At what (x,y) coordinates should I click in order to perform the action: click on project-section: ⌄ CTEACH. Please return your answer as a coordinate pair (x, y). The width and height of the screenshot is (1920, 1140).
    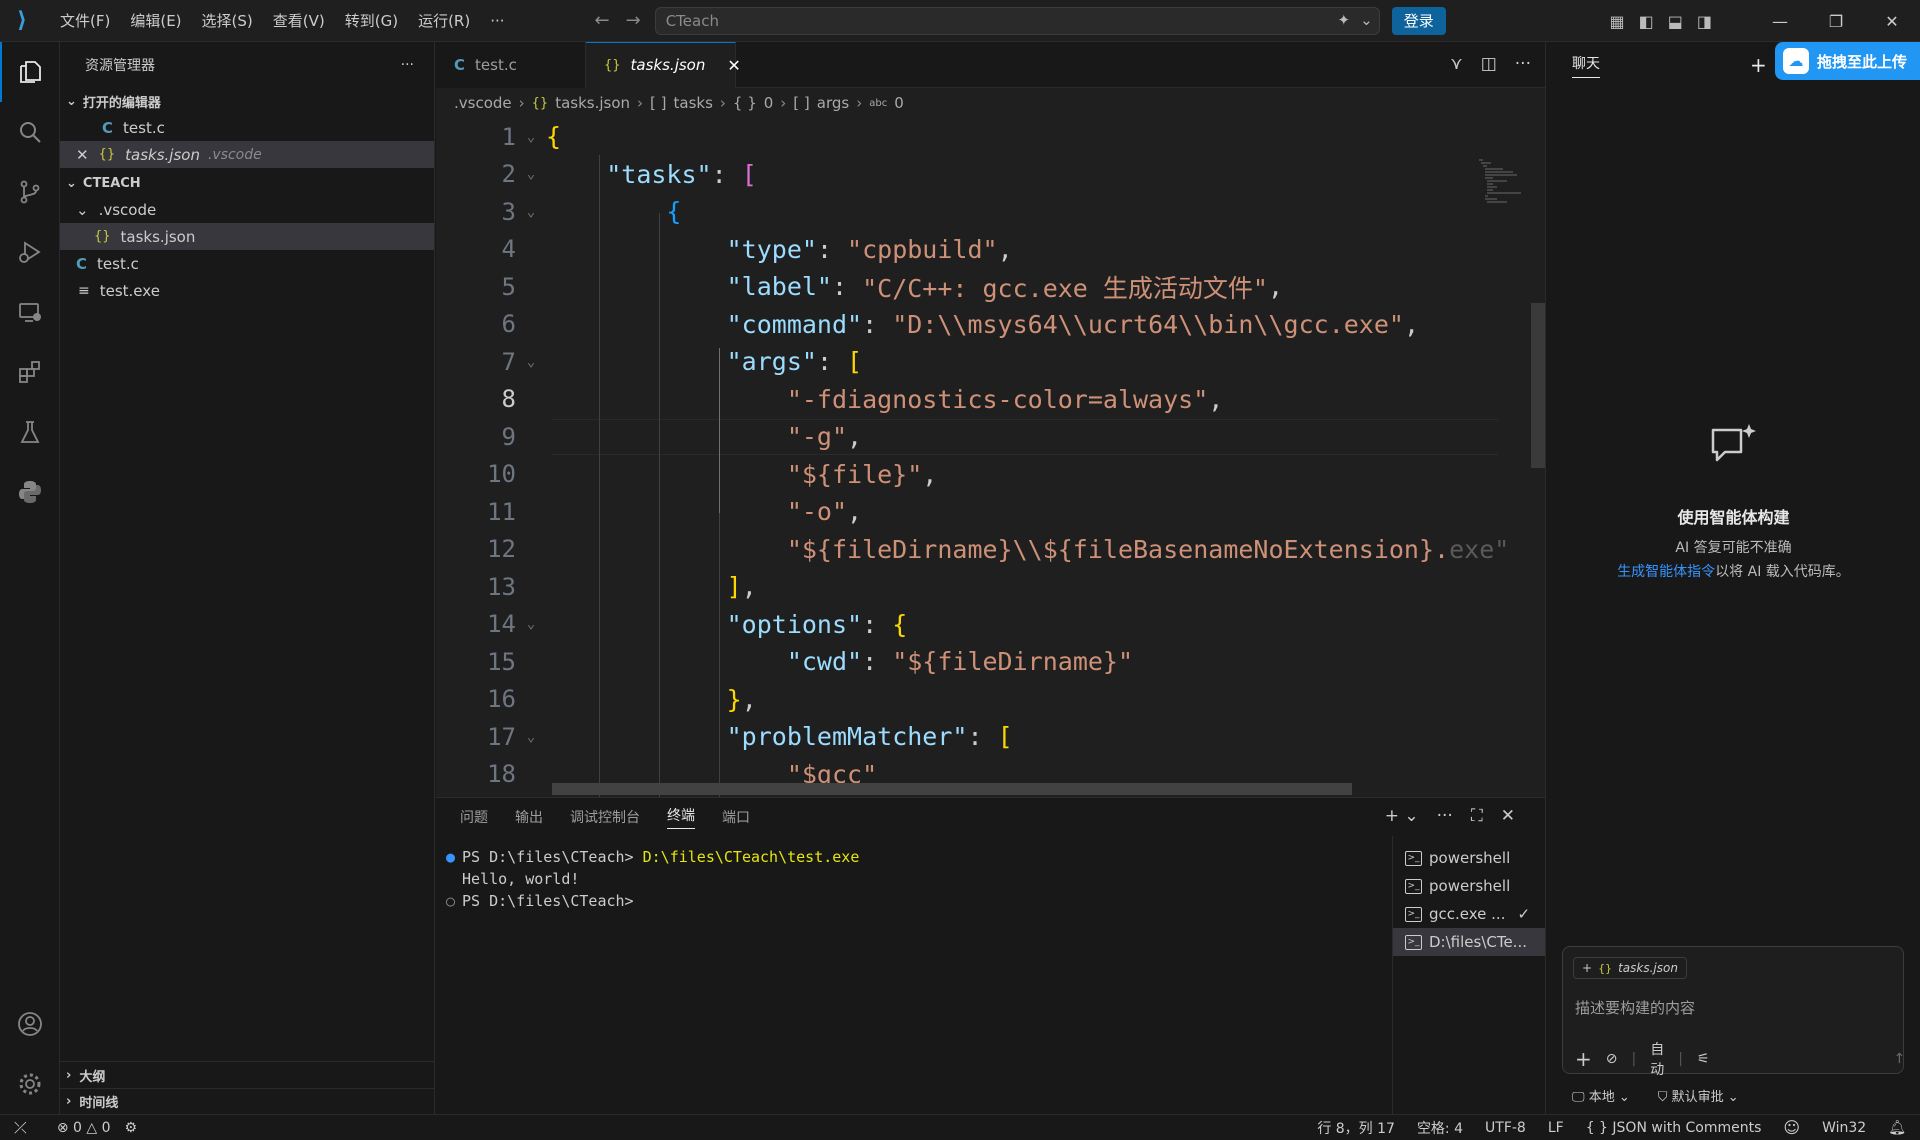
    Looking at the image, I should click on (247, 183).